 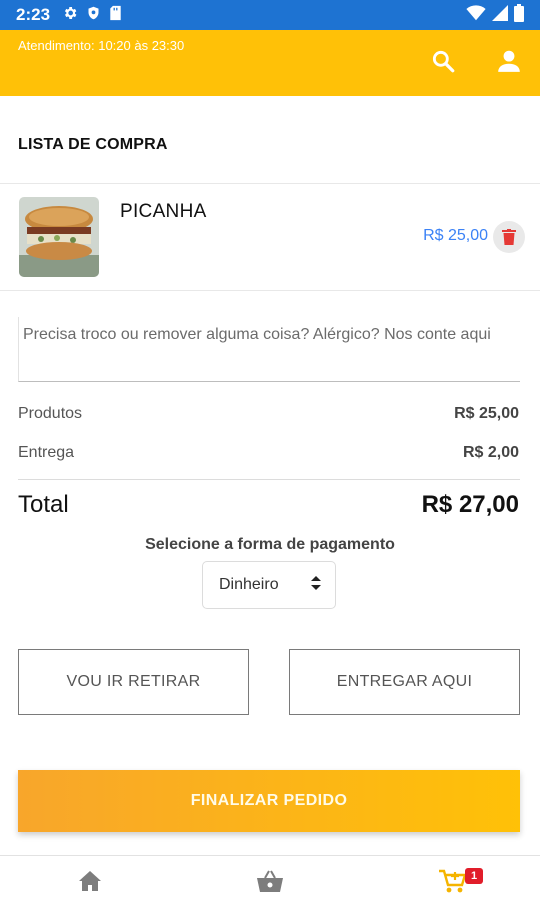 What do you see at coordinates (404, 682) in the screenshot?
I see `deliver-here-button: ENTREGAR AQUI` at bounding box center [404, 682].